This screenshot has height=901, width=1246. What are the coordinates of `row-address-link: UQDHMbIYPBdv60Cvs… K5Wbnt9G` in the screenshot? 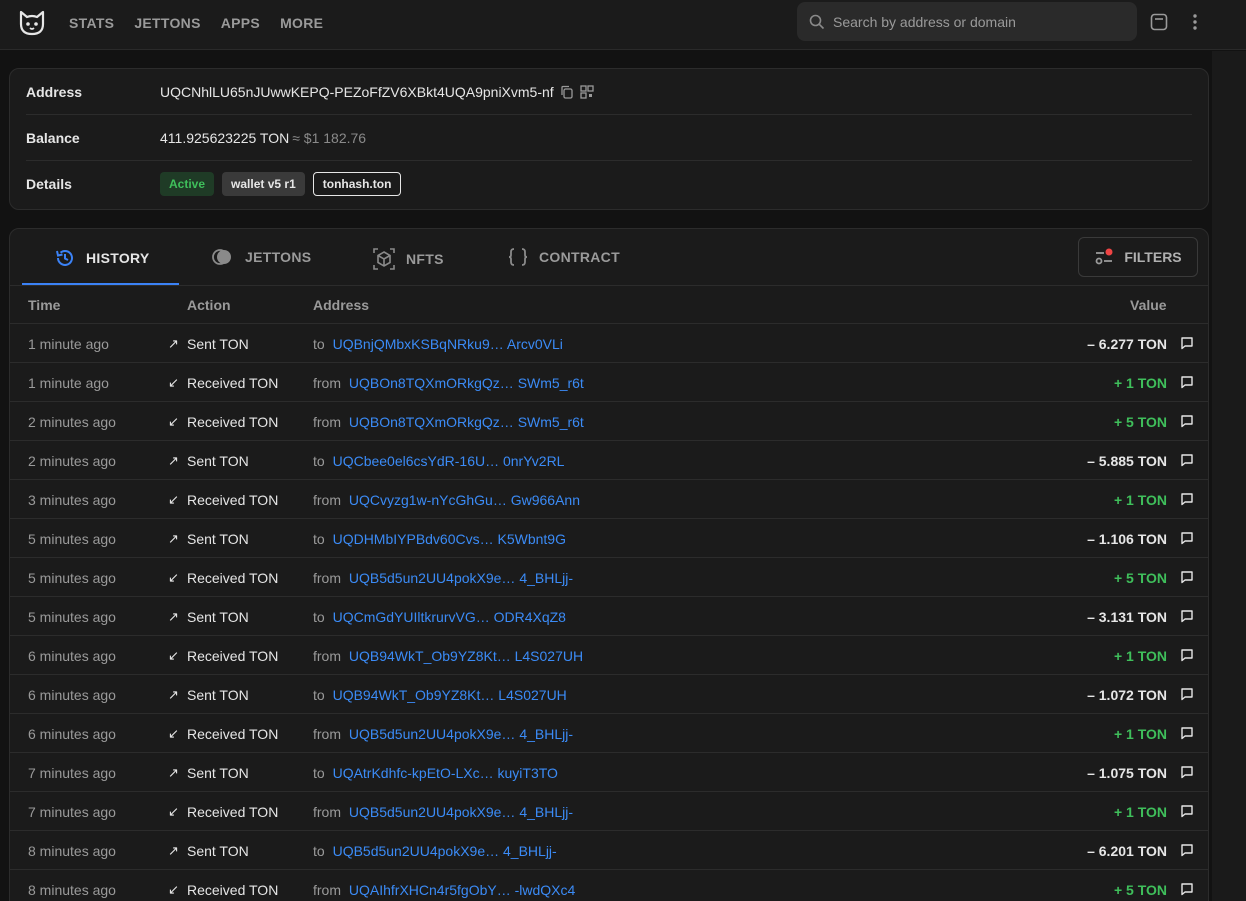 It's located at (449, 539).